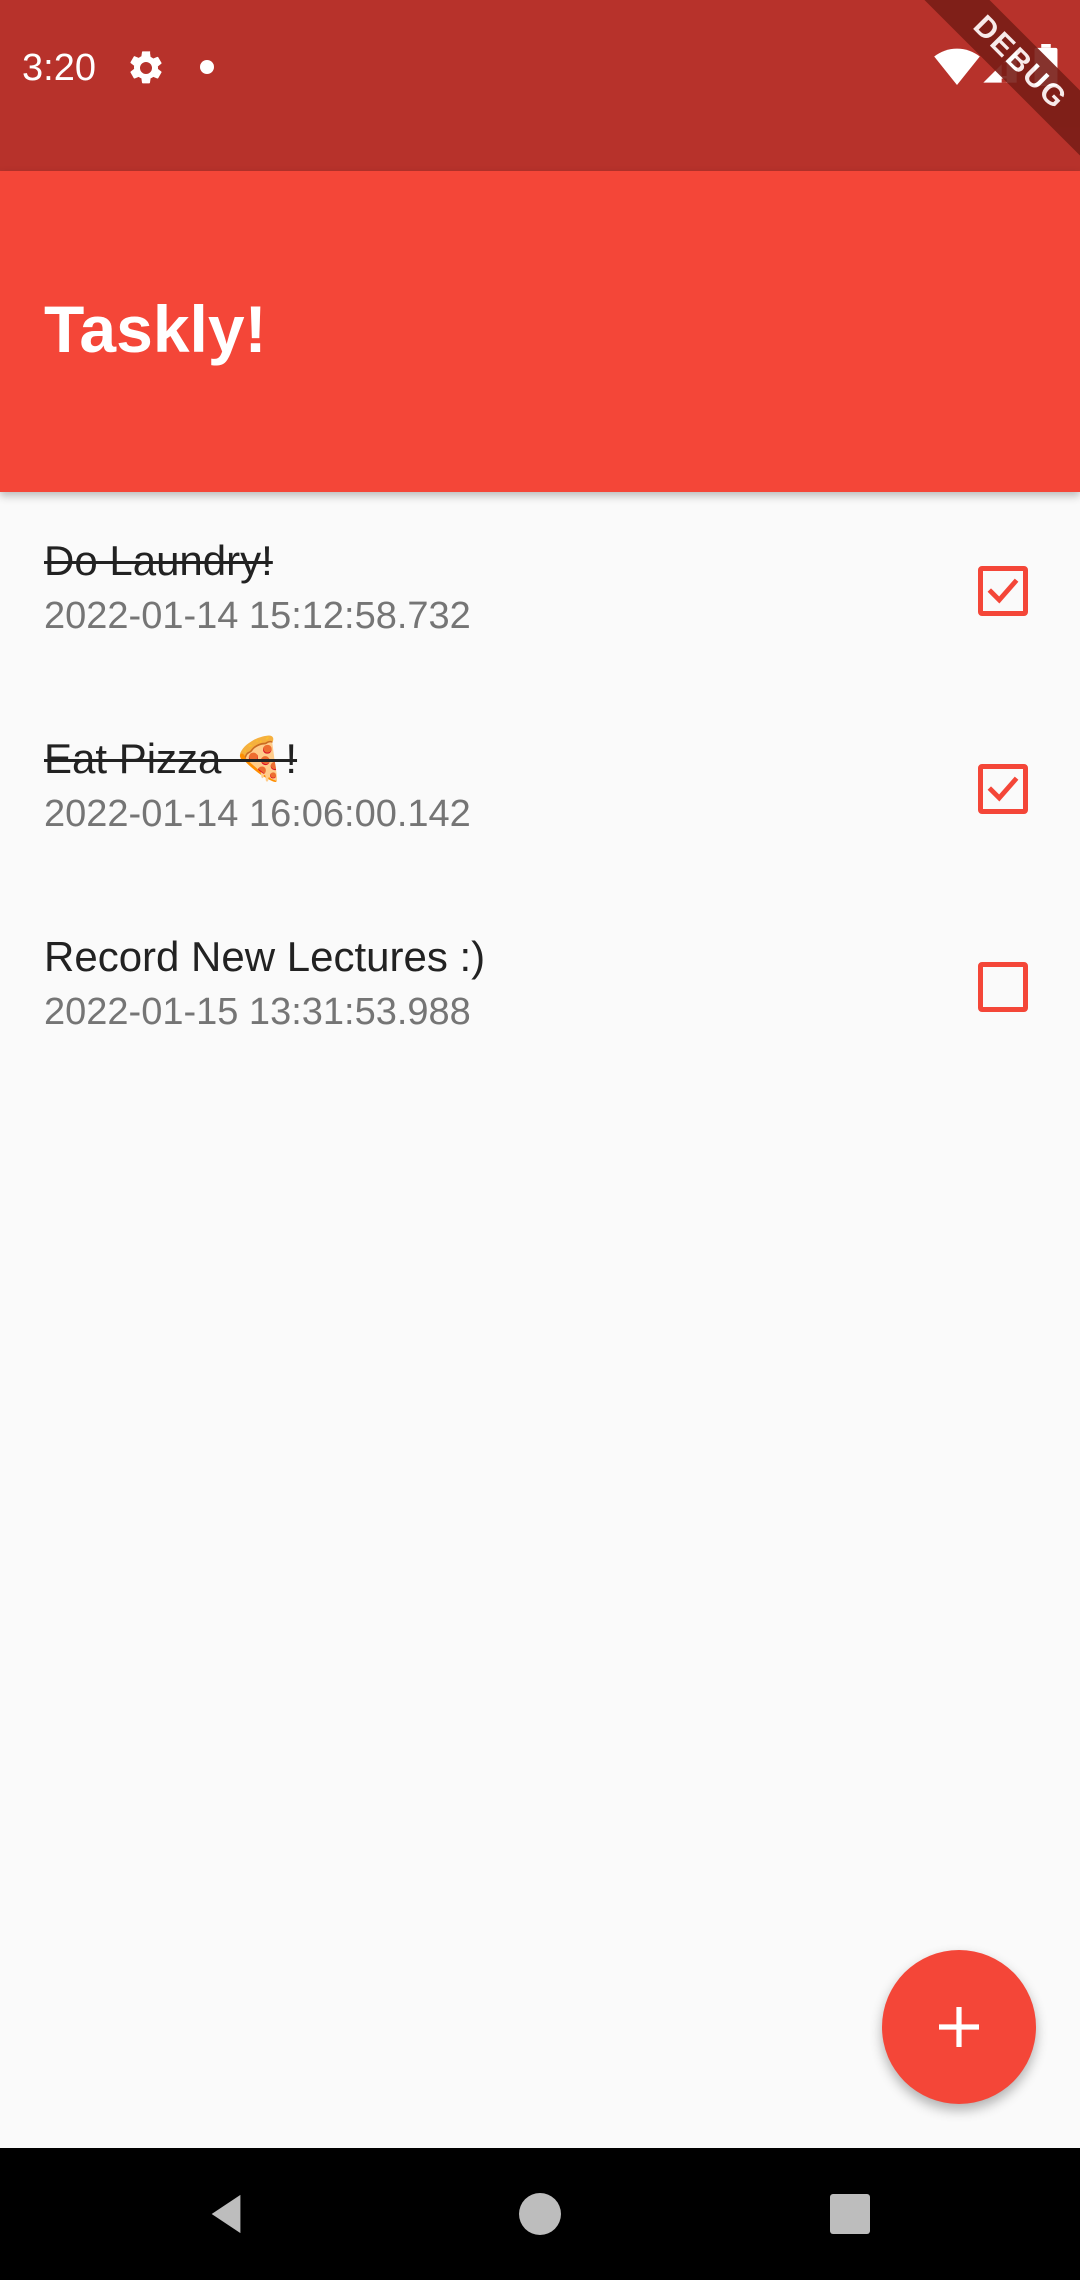 Image resolution: width=1080 pixels, height=2280 pixels. I want to click on debug-banner: DEBUG, so click(995, 85).